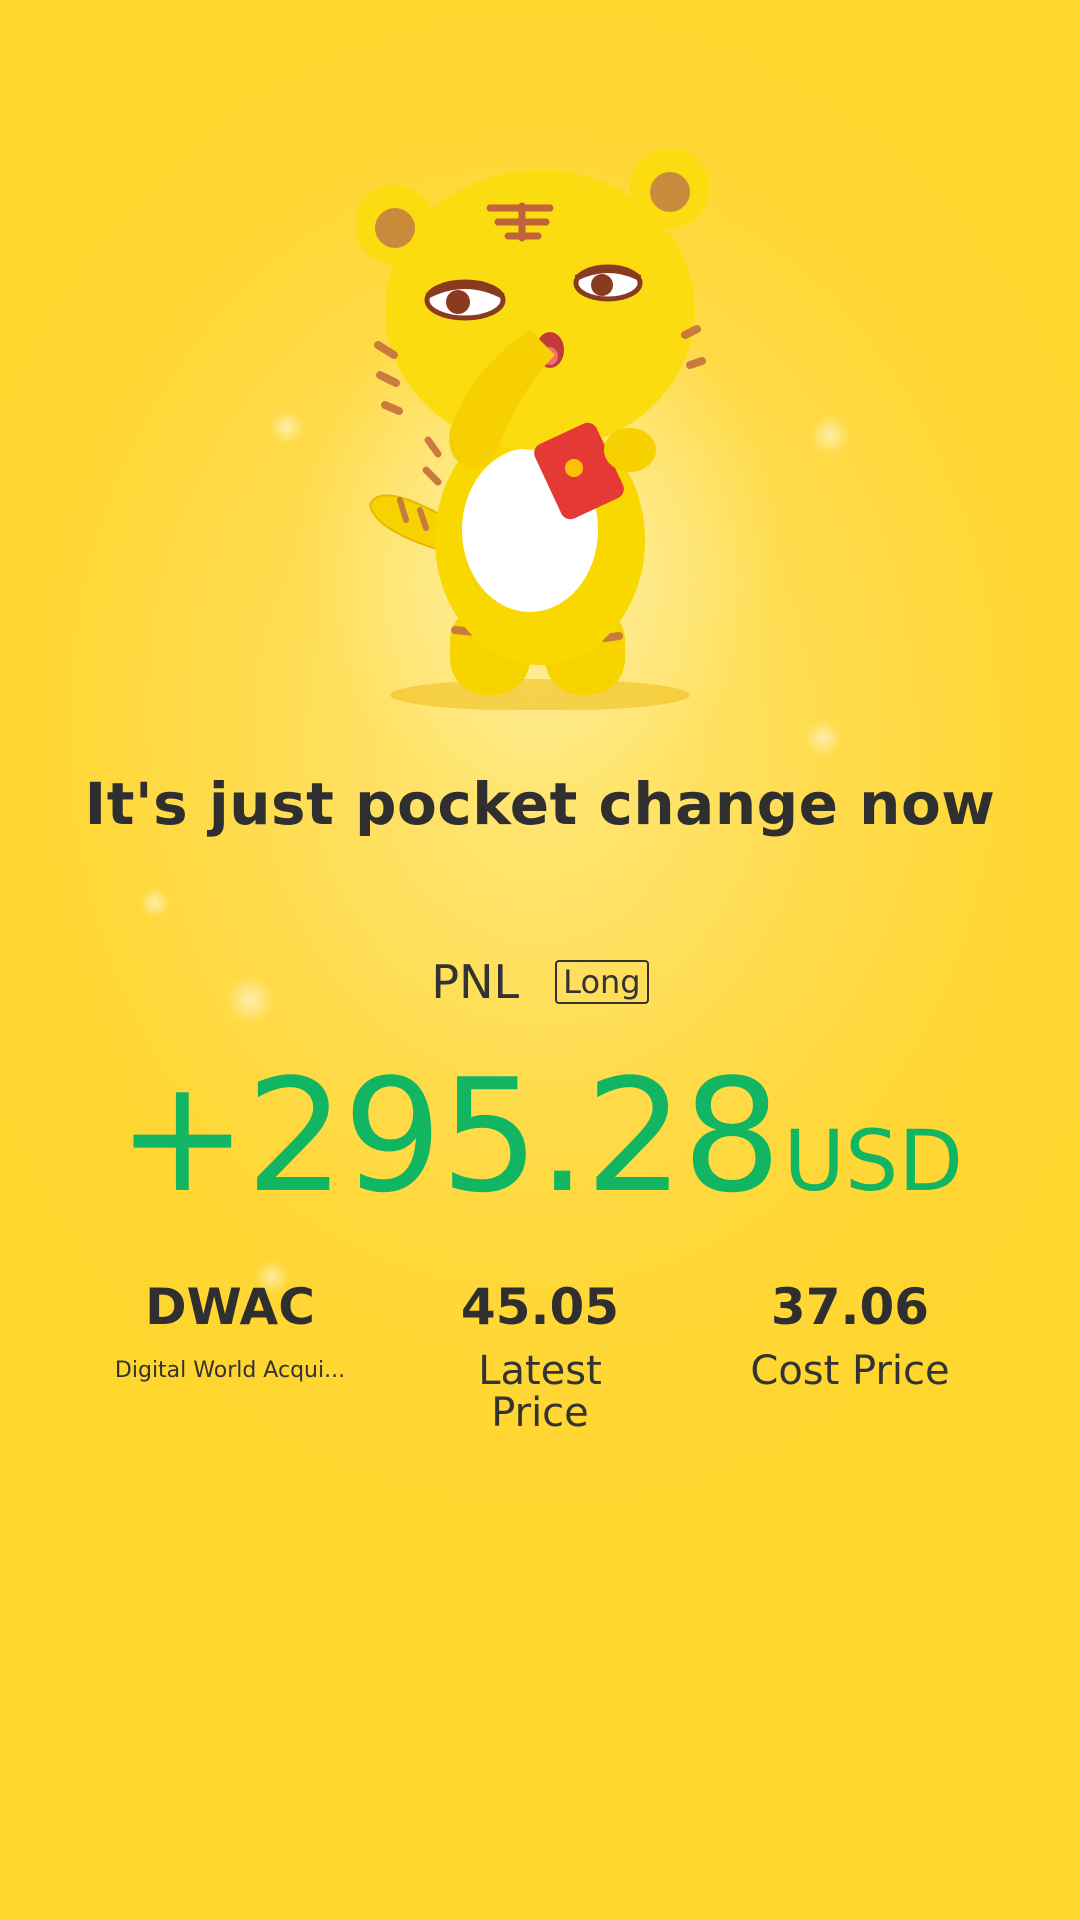 The width and height of the screenshot is (1080, 1920). I want to click on cost-price-label: Cost Price, so click(850, 1371).